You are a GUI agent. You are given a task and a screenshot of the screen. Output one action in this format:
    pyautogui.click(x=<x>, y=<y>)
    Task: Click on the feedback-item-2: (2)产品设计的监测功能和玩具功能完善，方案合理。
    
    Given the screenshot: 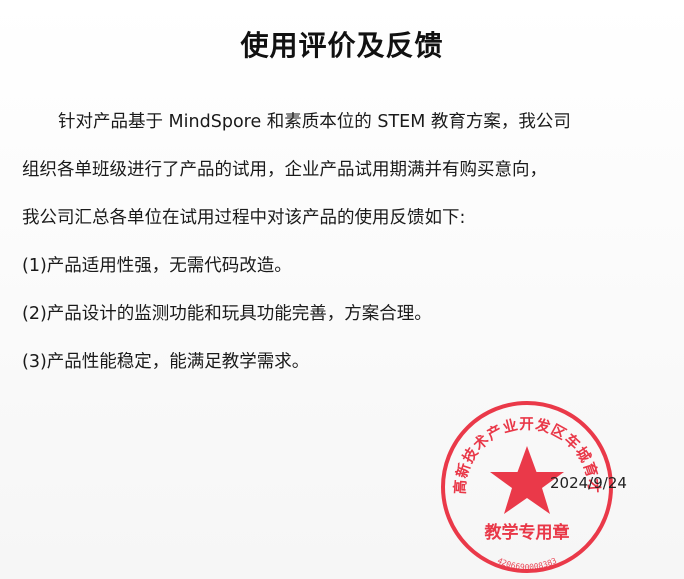 What is the action you would take?
    pyautogui.click(x=227, y=314)
    